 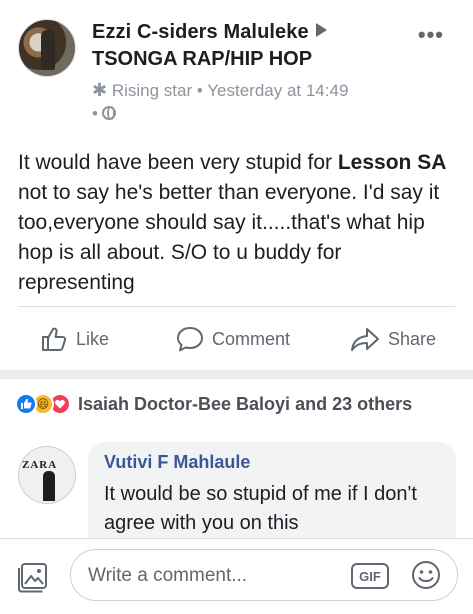 What do you see at coordinates (74, 339) in the screenshot?
I see `like-button: Like` at bounding box center [74, 339].